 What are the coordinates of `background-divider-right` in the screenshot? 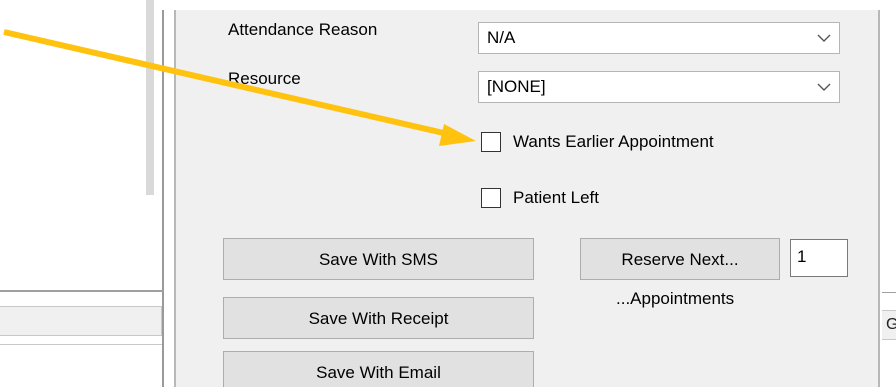 It's located at (889, 292).